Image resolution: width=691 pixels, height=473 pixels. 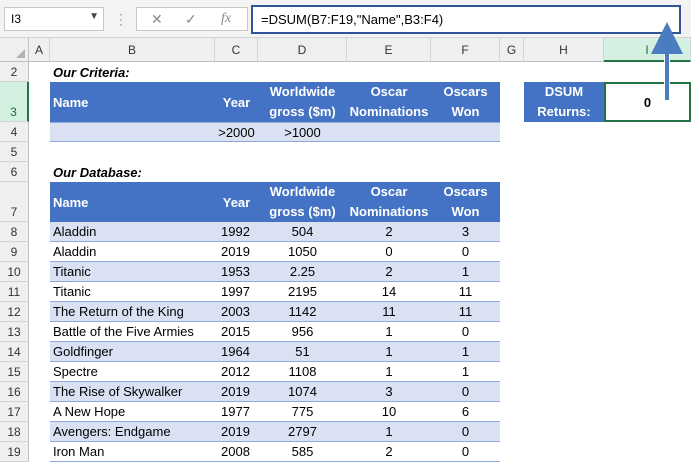 I want to click on database-cell-name: Battle of the Five Armies, so click(x=132, y=332).